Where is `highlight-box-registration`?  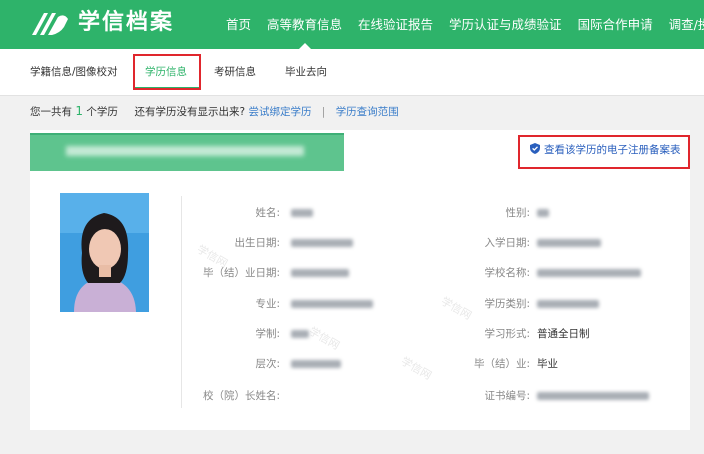
highlight-box-registration is located at coordinates (604, 152).